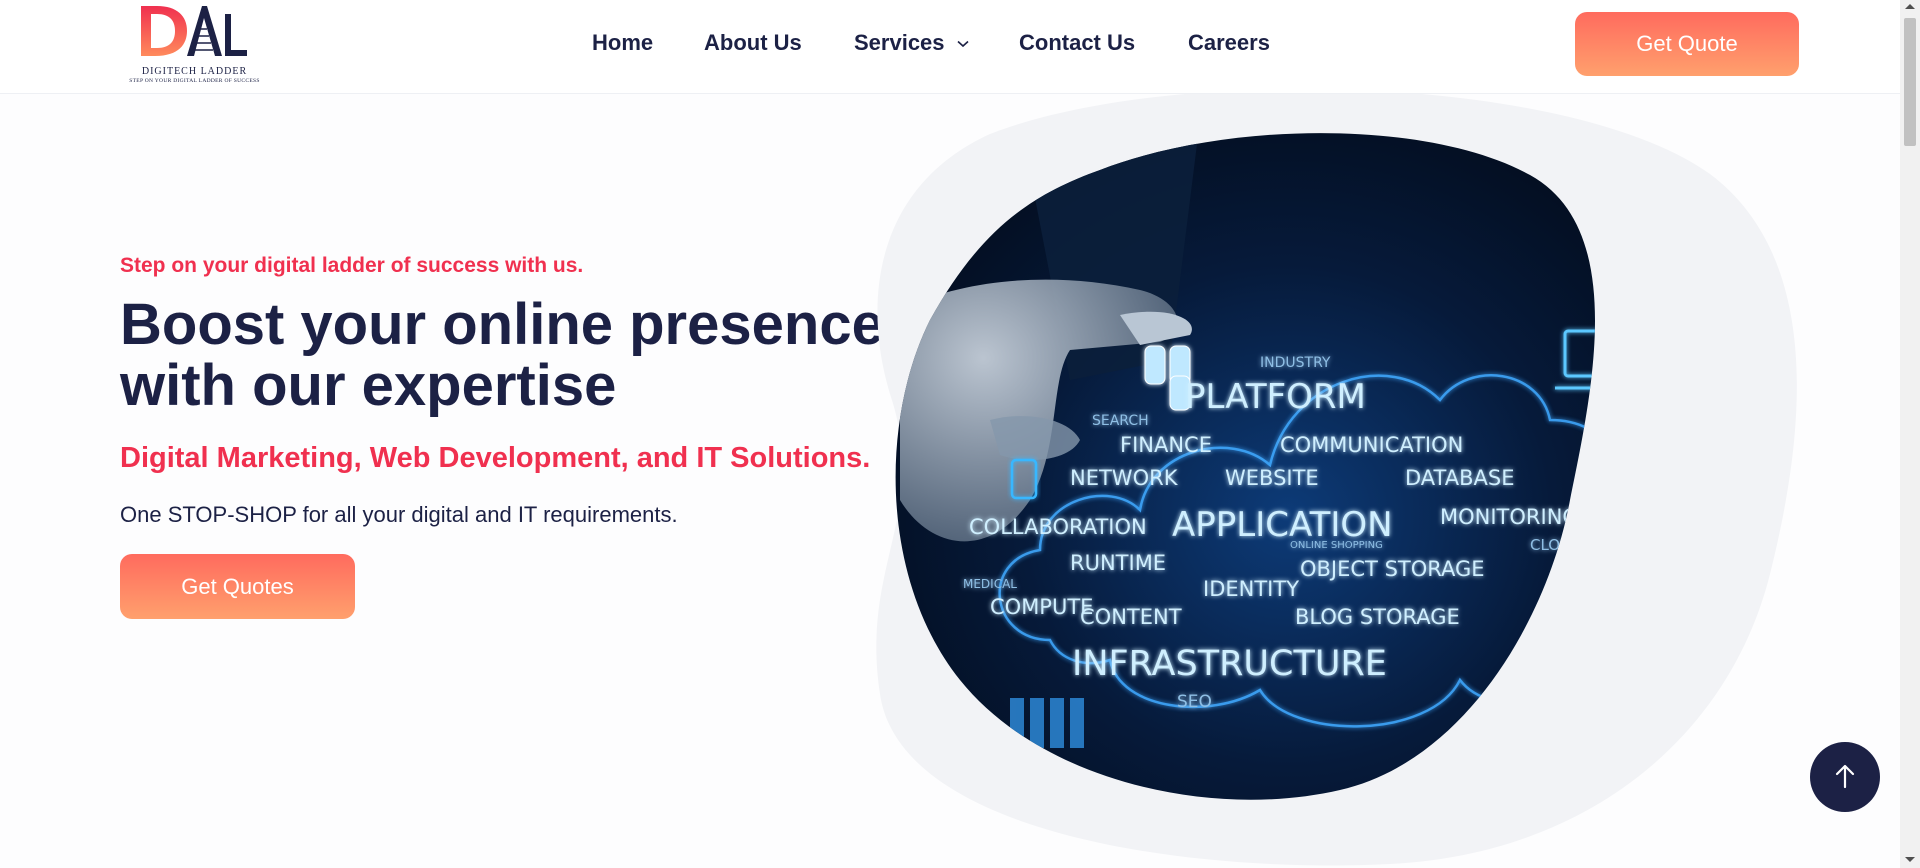 The image size is (1920, 868). What do you see at coordinates (1166, 445) in the screenshot?
I see `cloud-word-finance: FINANCE` at bounding box center [1166, 445].